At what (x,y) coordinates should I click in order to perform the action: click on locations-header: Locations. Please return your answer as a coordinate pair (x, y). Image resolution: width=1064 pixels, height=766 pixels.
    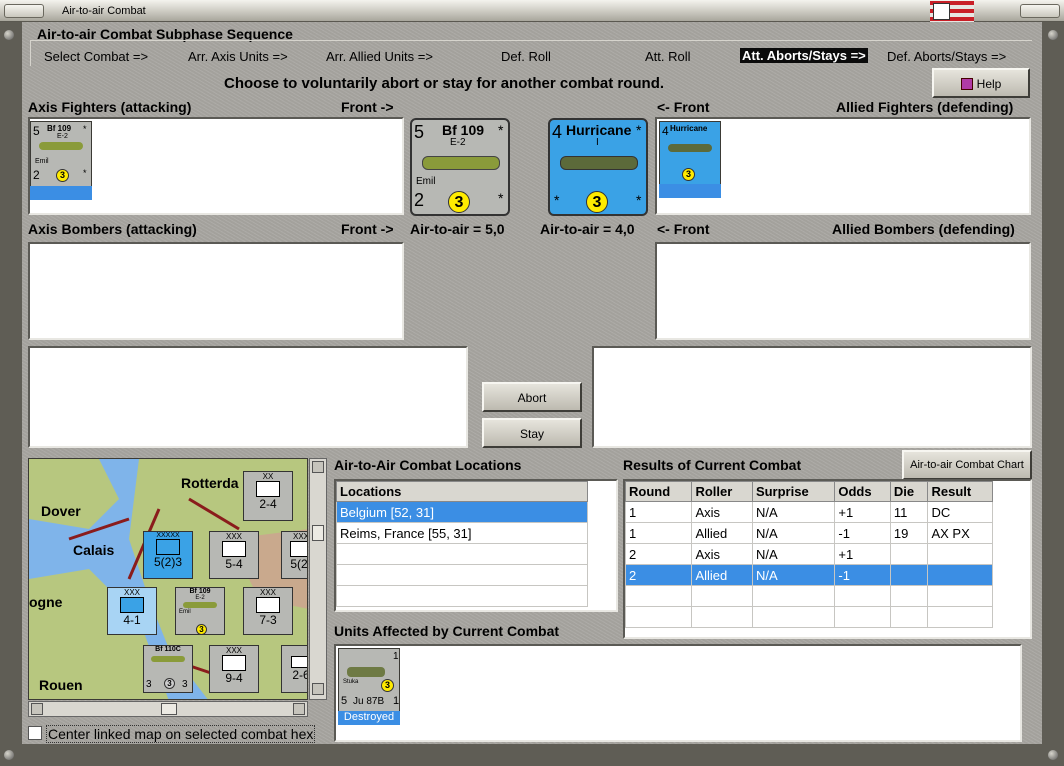
    Looking at the image, I should click on (462, 491).